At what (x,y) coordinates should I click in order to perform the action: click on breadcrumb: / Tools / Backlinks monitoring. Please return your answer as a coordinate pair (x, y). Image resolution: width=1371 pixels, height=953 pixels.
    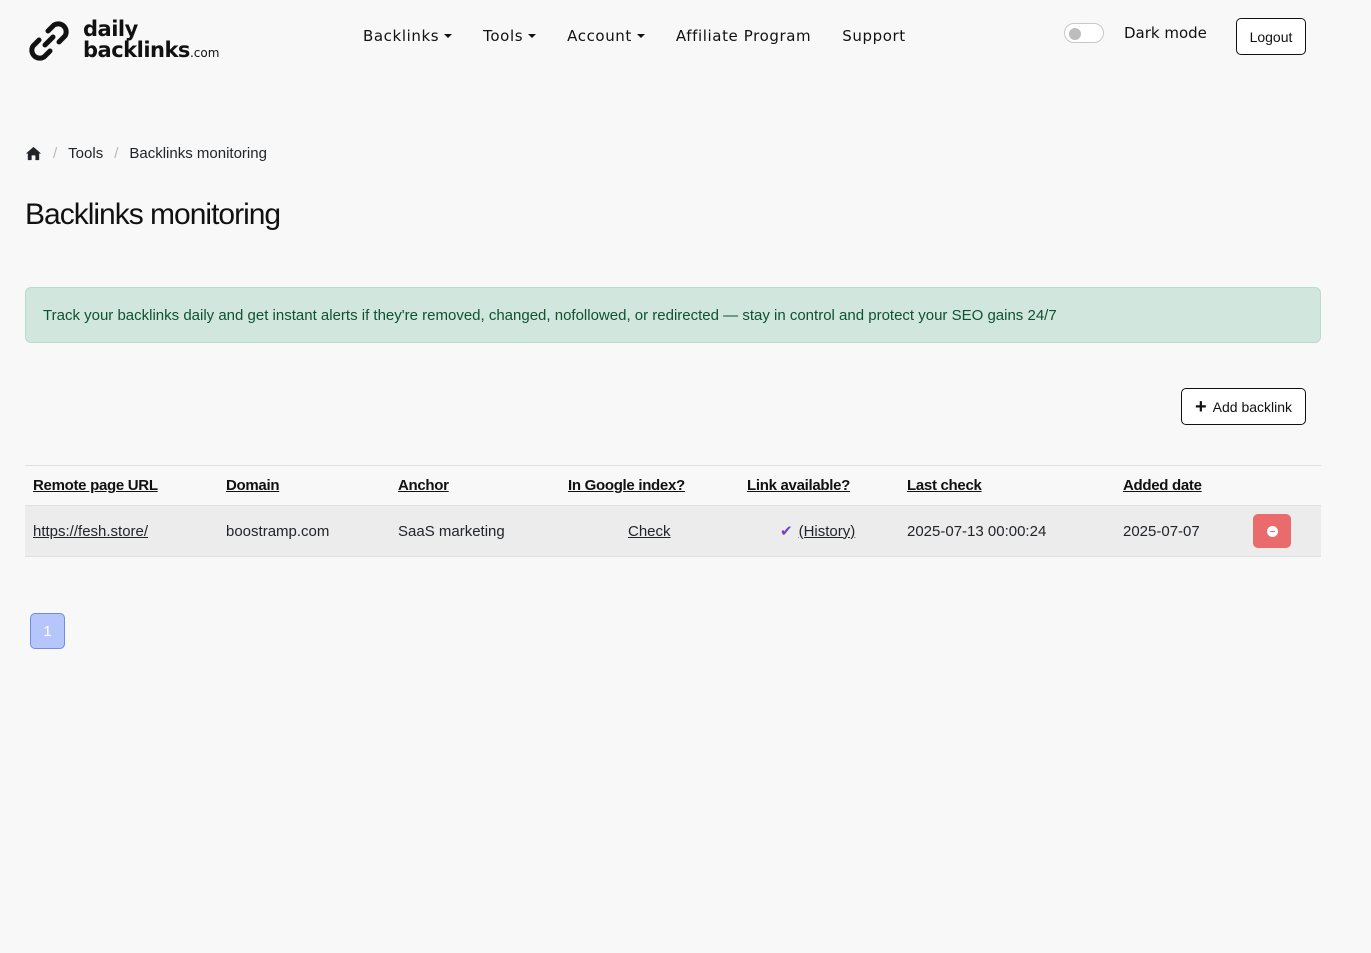
    Looking at the image, I should click on (146, 153).